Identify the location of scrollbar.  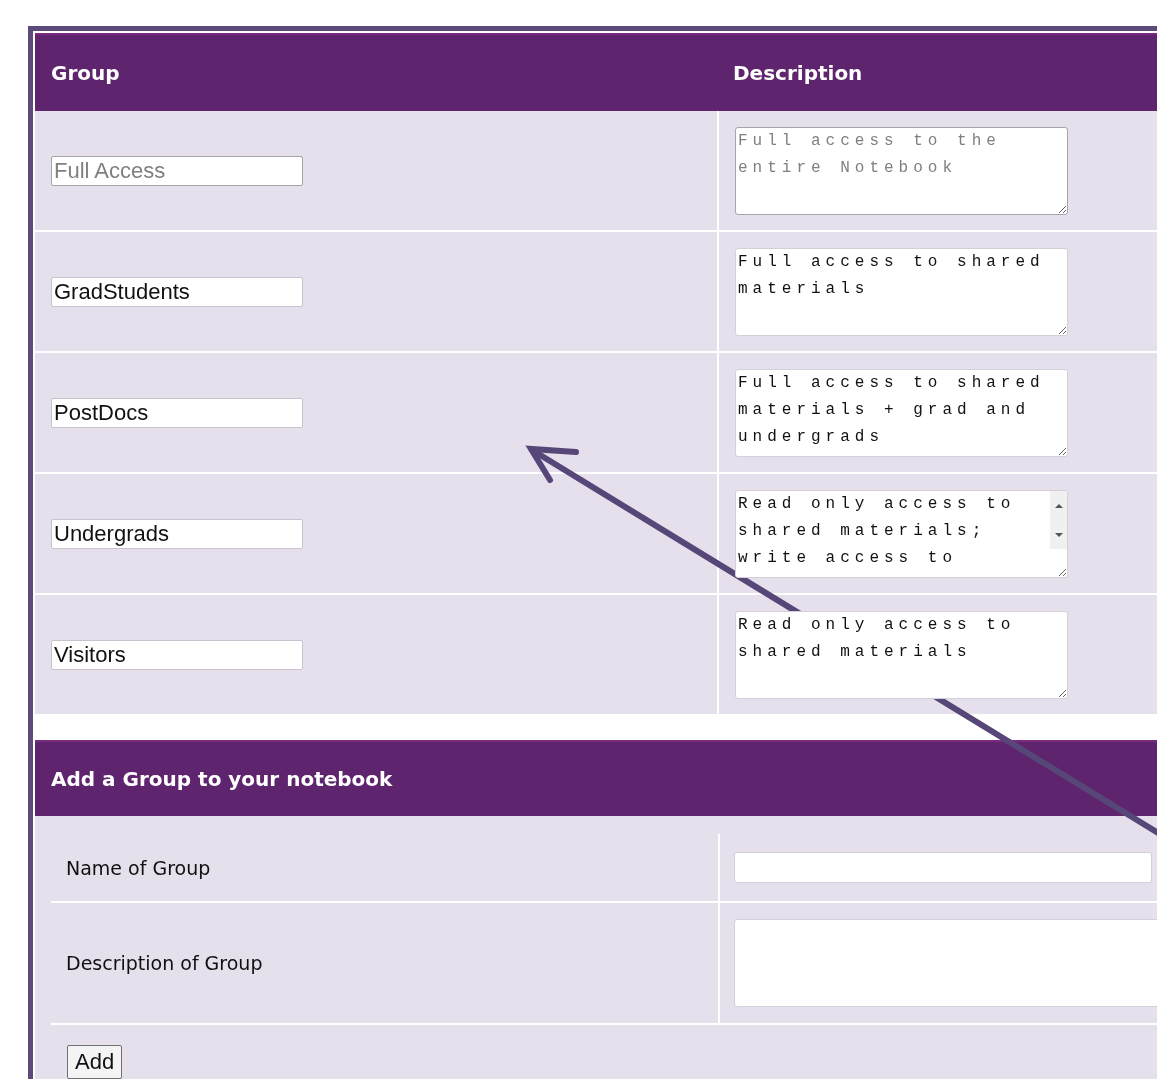
(1058, 520).